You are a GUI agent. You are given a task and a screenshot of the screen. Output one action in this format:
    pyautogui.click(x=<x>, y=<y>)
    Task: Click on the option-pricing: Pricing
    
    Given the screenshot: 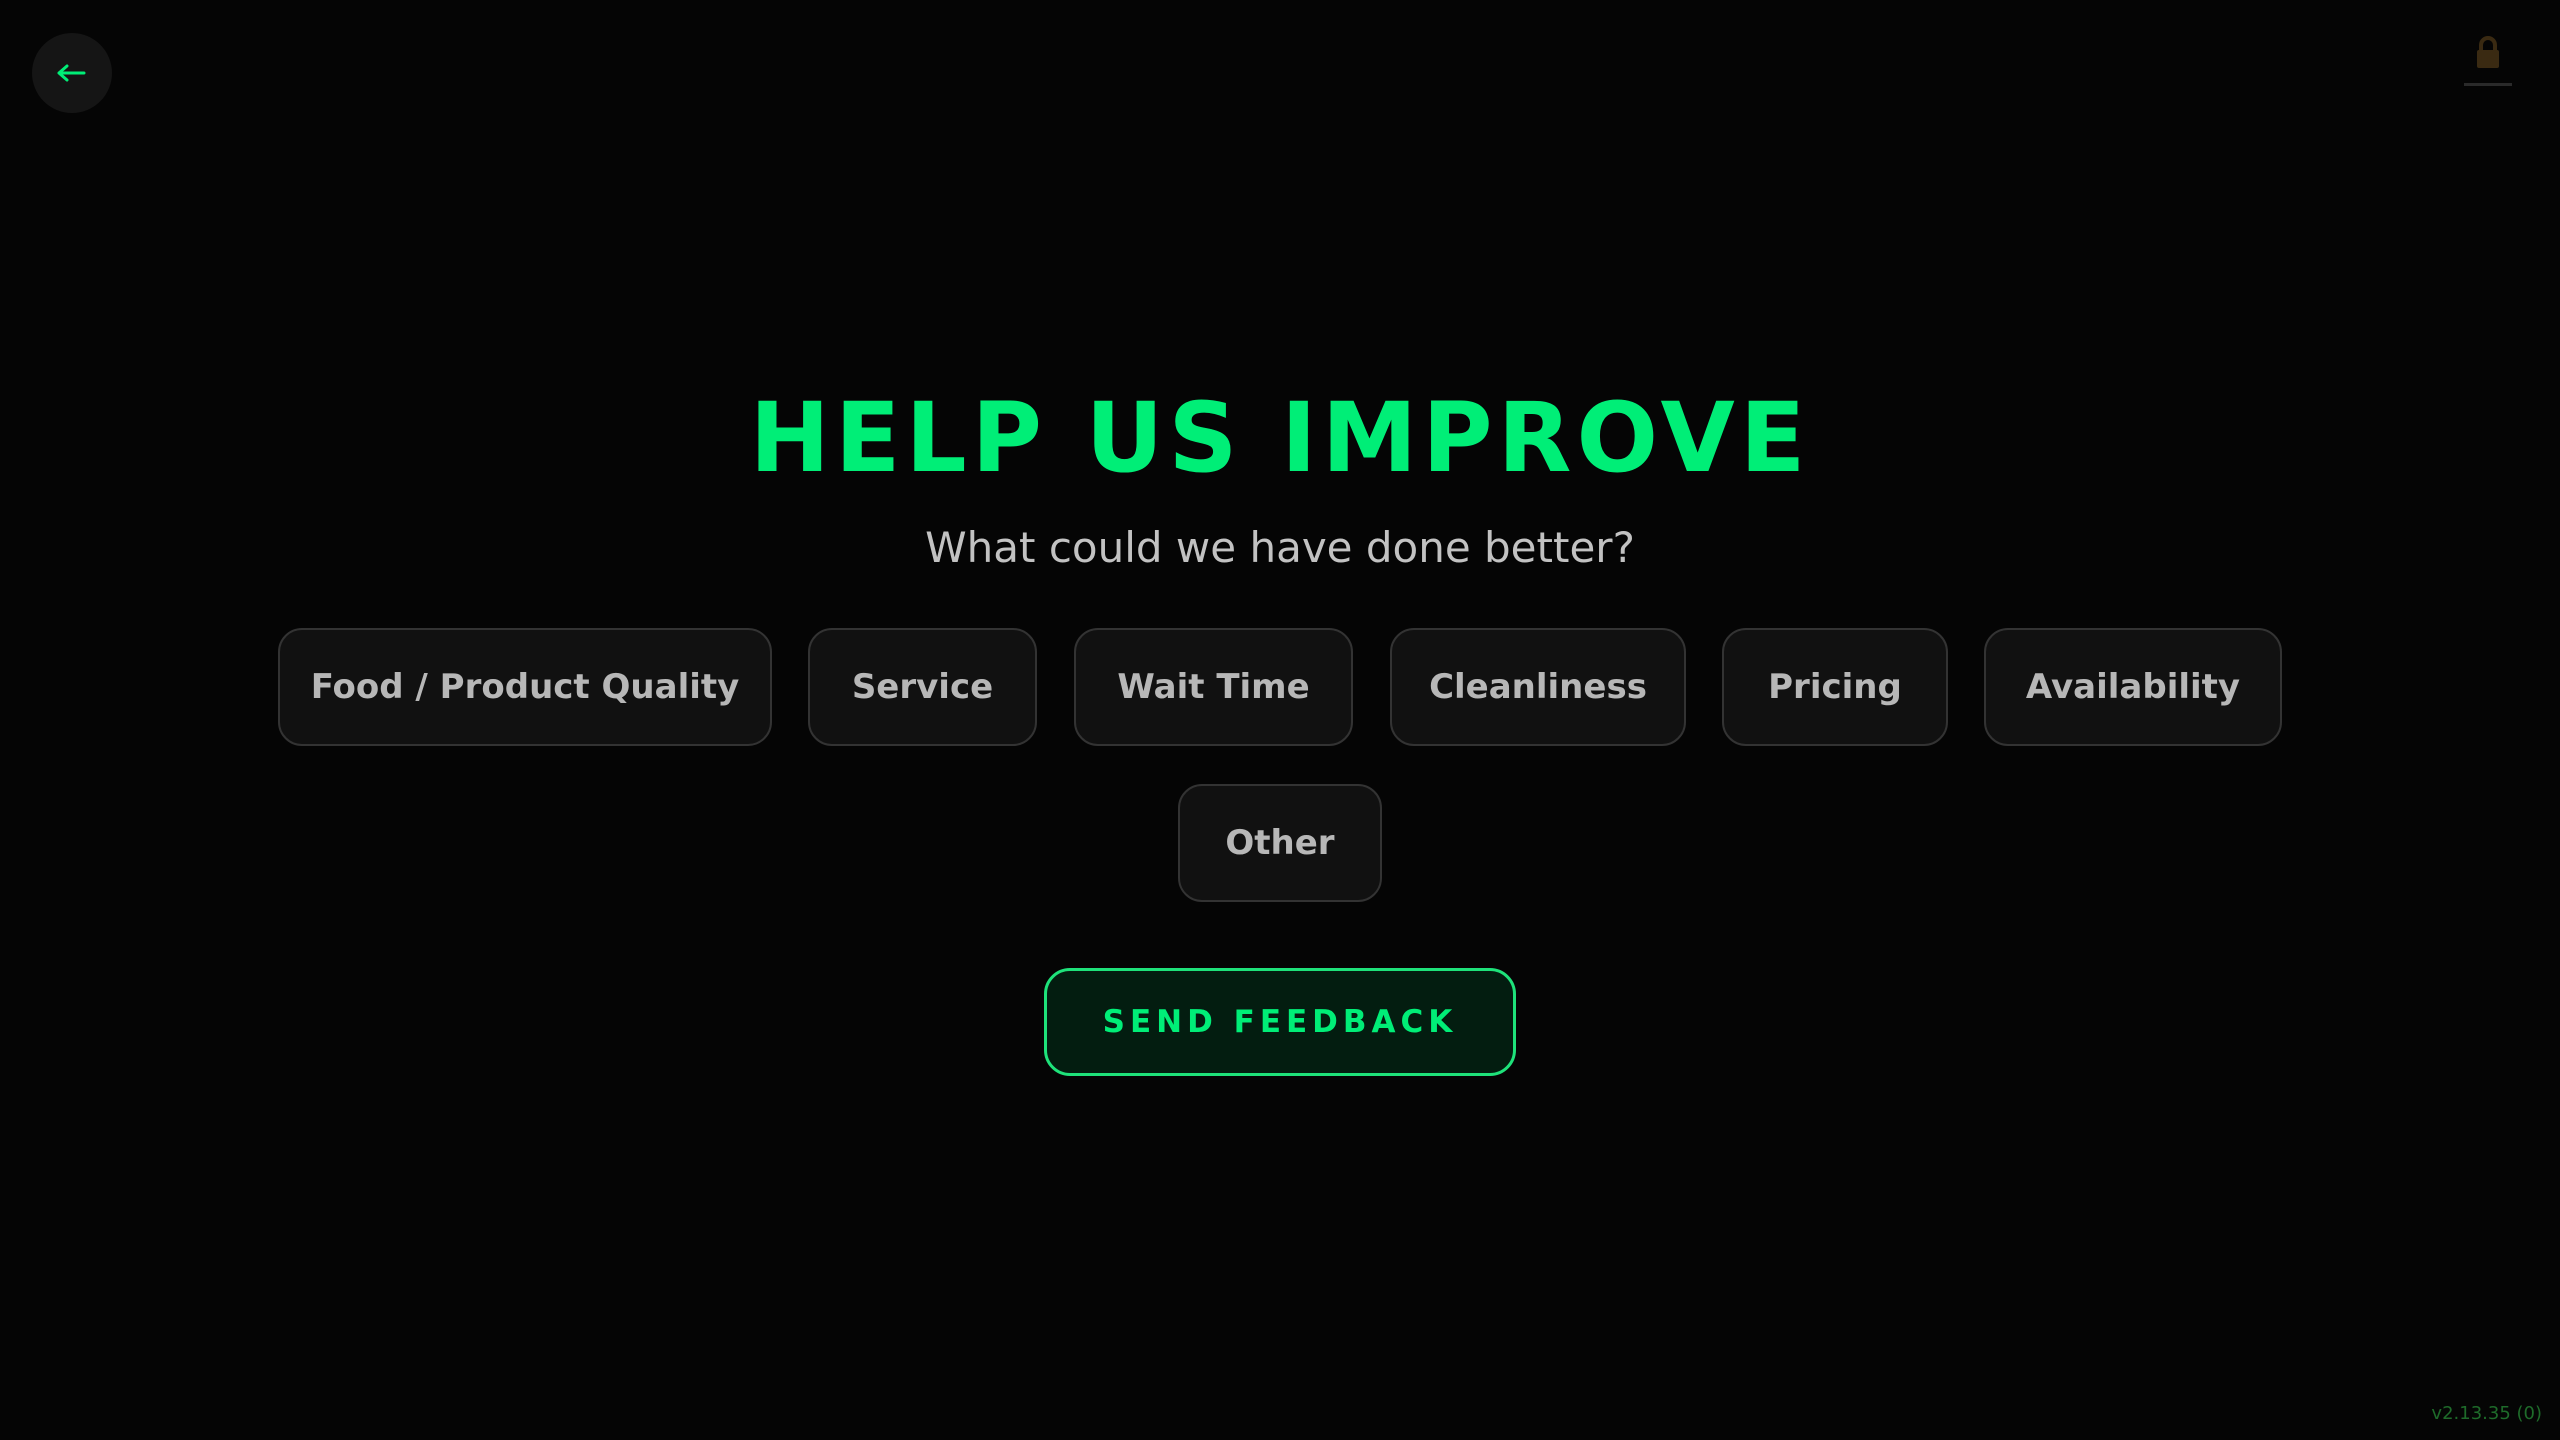 What is the action you would take?
    pyautogui.click(x=1835, y=687)
    